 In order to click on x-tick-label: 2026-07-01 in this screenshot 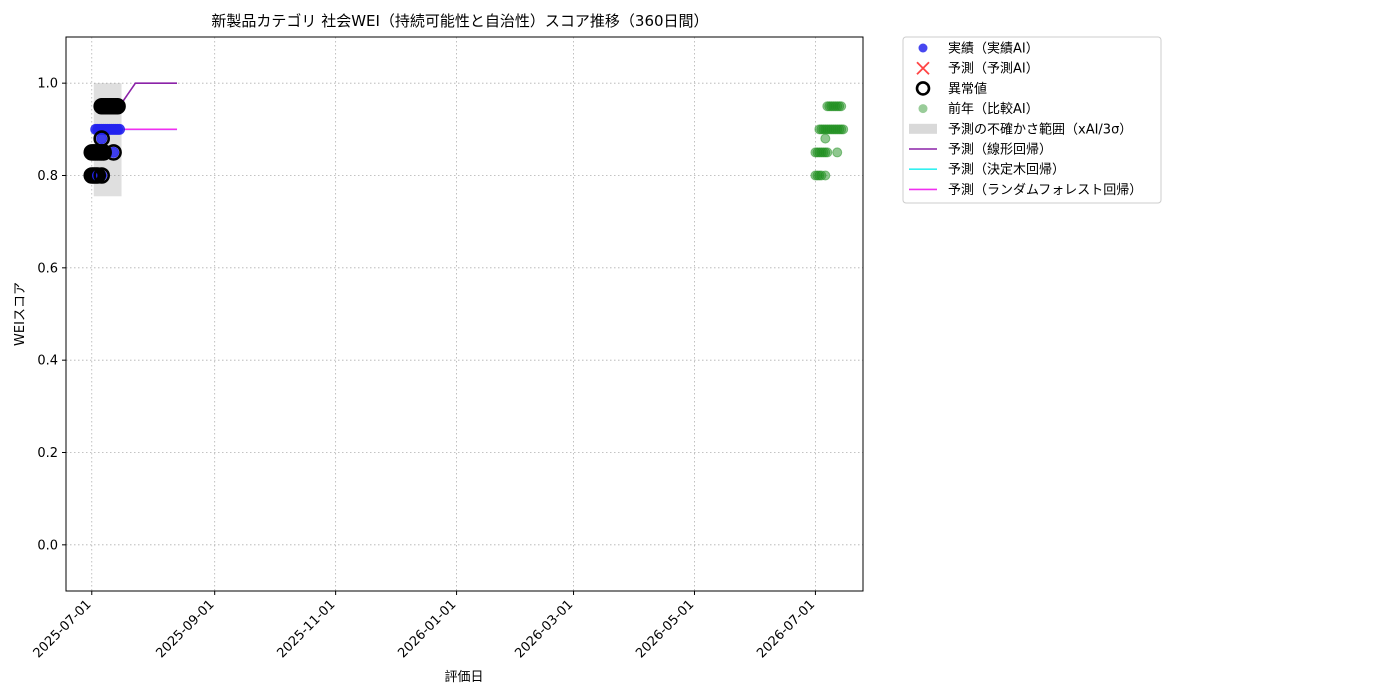, I will do `click(786, 629)`.